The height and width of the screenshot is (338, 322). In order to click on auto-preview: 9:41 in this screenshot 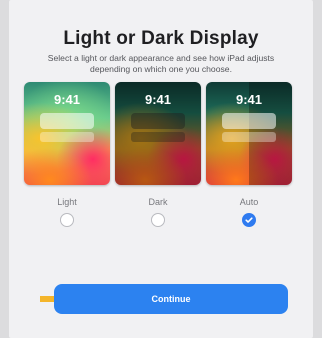, I will do `click(249, 133)`.